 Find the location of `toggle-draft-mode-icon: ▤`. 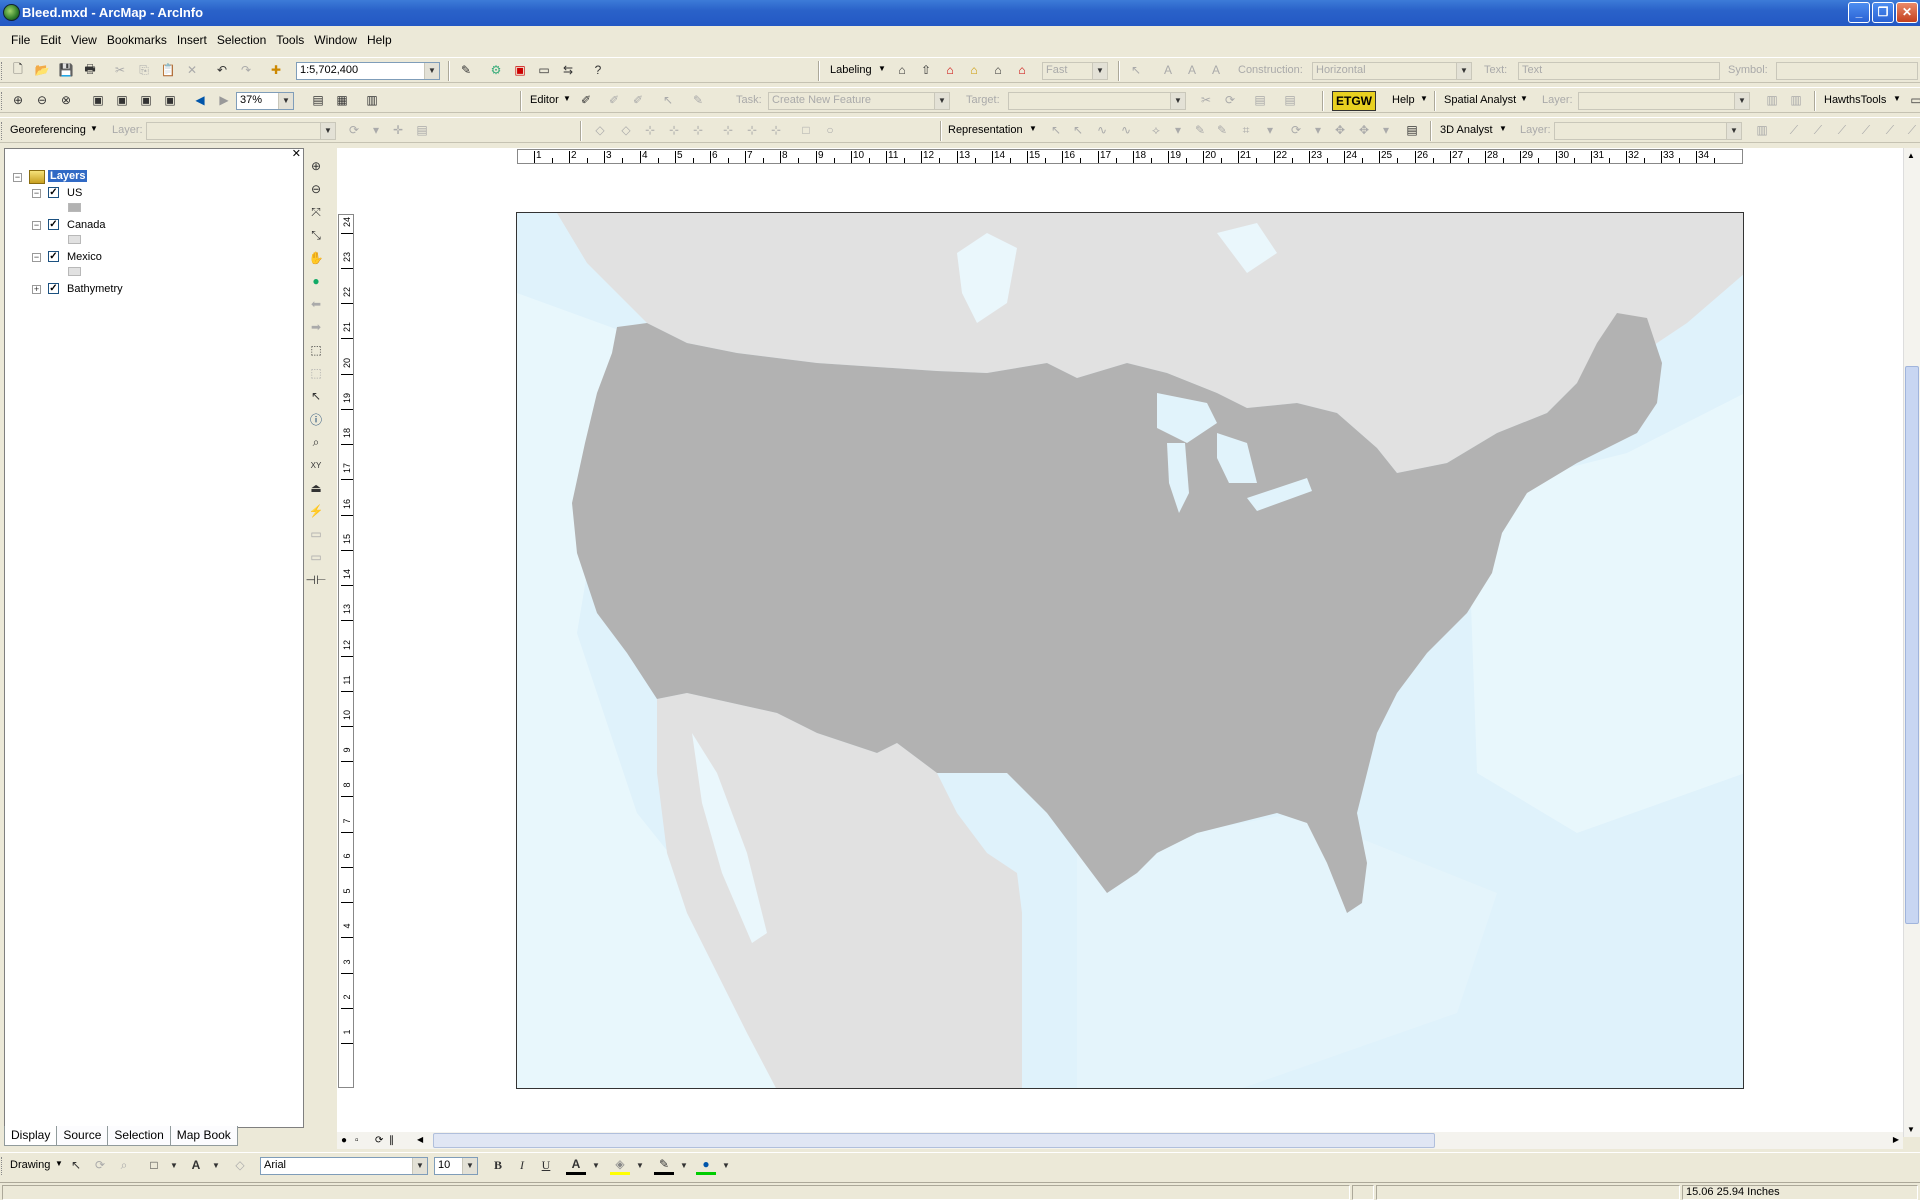

toggle-draft-mode-icon: ▤ is located at coordinates (318, 100).